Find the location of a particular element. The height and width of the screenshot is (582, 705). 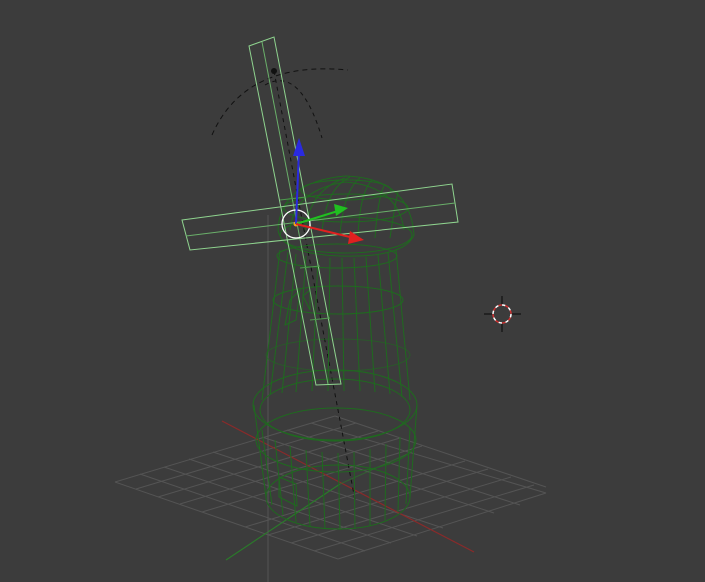

gizmo-y-arrow is located at coordinates (341, 210).